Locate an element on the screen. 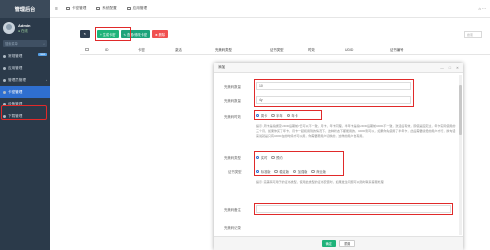 The image size is (490, 250). sidebar-item-label: 管理员管理 is located at coordinates (17, 79).